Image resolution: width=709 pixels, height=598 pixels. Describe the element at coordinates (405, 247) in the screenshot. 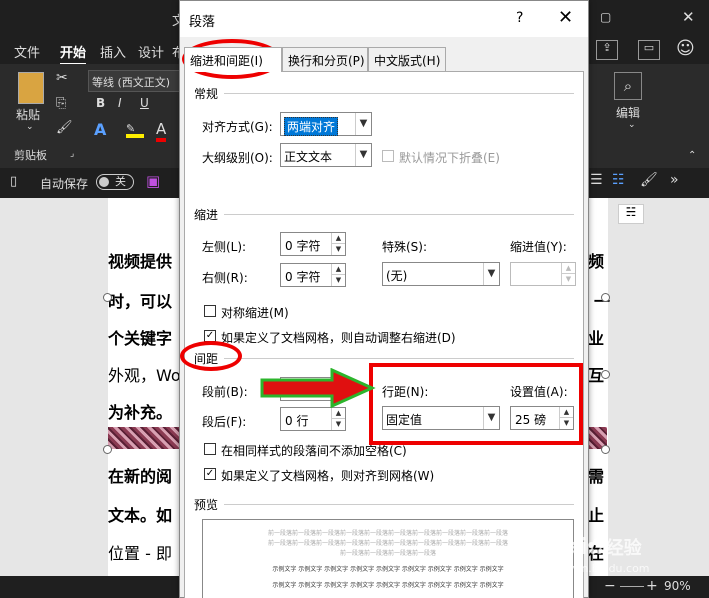

I see `special-label: 特殊(S):` at that location.